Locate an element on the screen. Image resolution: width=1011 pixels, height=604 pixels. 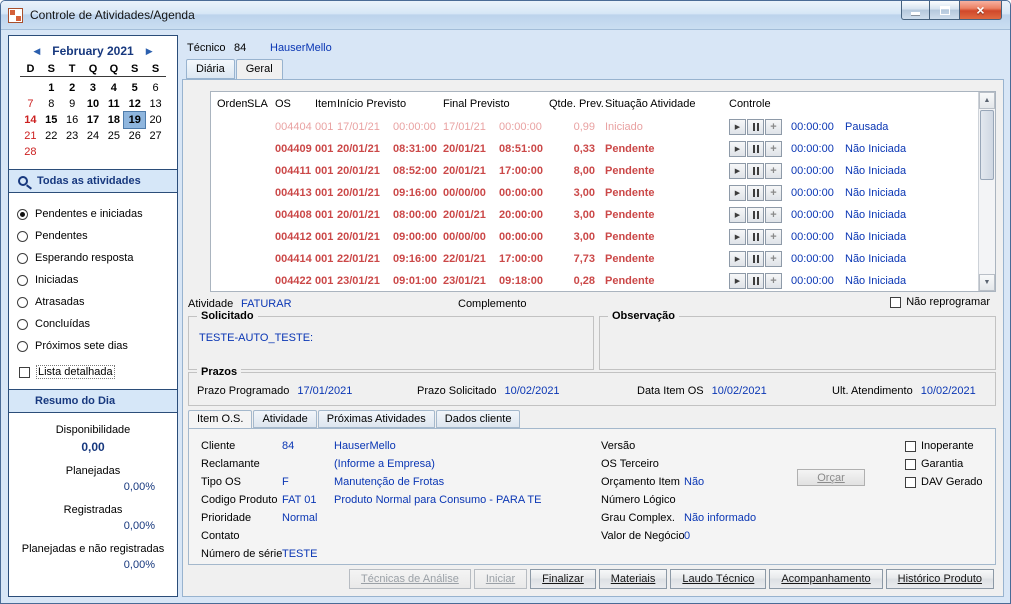
calendar-day: 17 is located at coordinates (93, 120).